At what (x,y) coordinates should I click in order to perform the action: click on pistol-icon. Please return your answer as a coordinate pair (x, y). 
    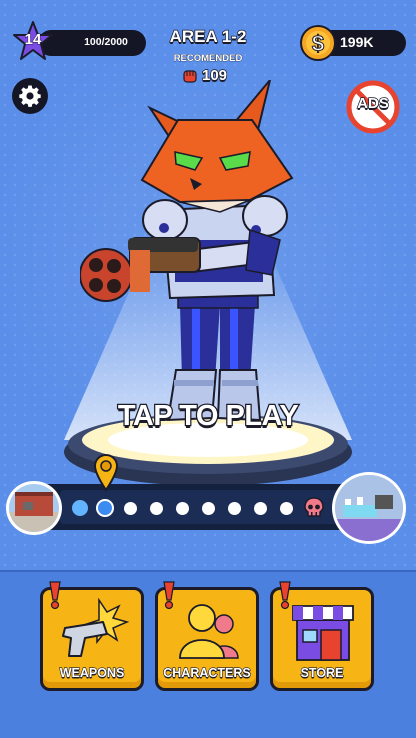
    Looking at the image, I should click on (95, 627).